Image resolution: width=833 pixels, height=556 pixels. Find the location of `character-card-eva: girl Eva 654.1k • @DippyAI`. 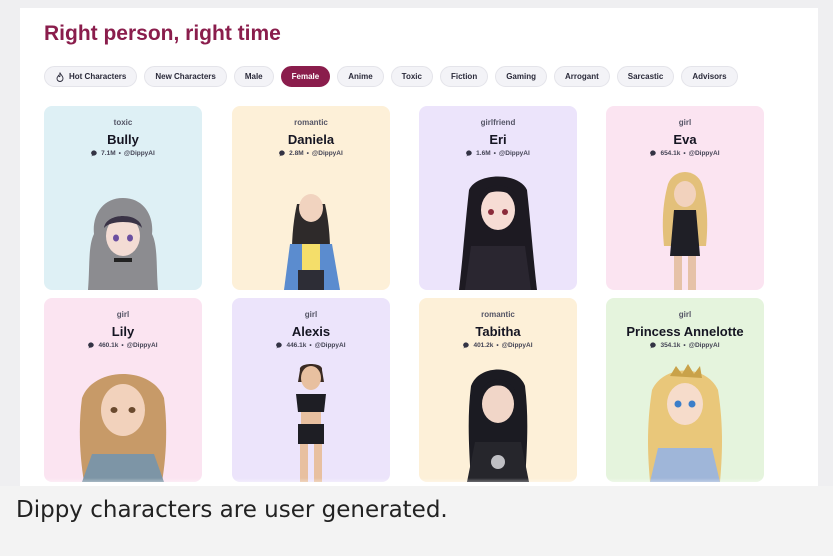

character-card-eva: girl Eva 654.1k • @DippyAI is located at coordinates (685, 198).